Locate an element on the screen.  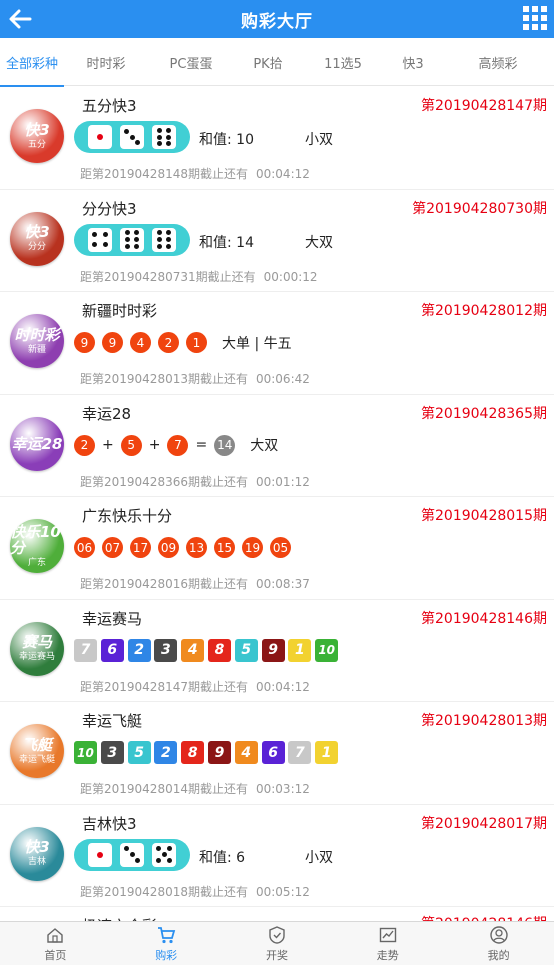
back-arrow-icon is located at coordinates (20, 19).